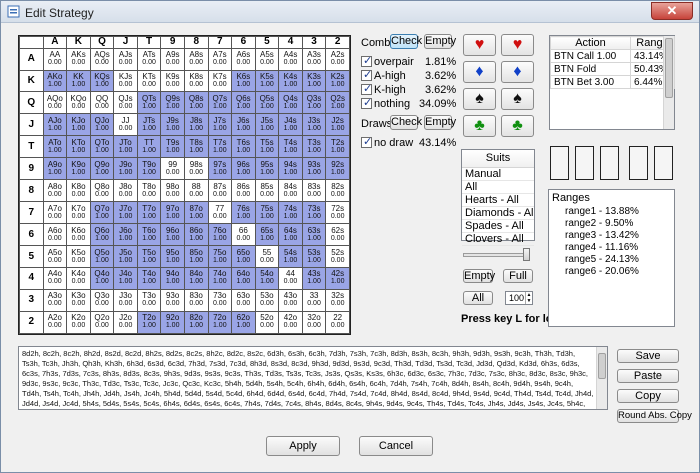 This screenshot has width=700, height=473. What do you see at coordinates (267, 147) in the screenshot?
I see `hand-cell: T5s 1.00` at bounding box center [267, 147].